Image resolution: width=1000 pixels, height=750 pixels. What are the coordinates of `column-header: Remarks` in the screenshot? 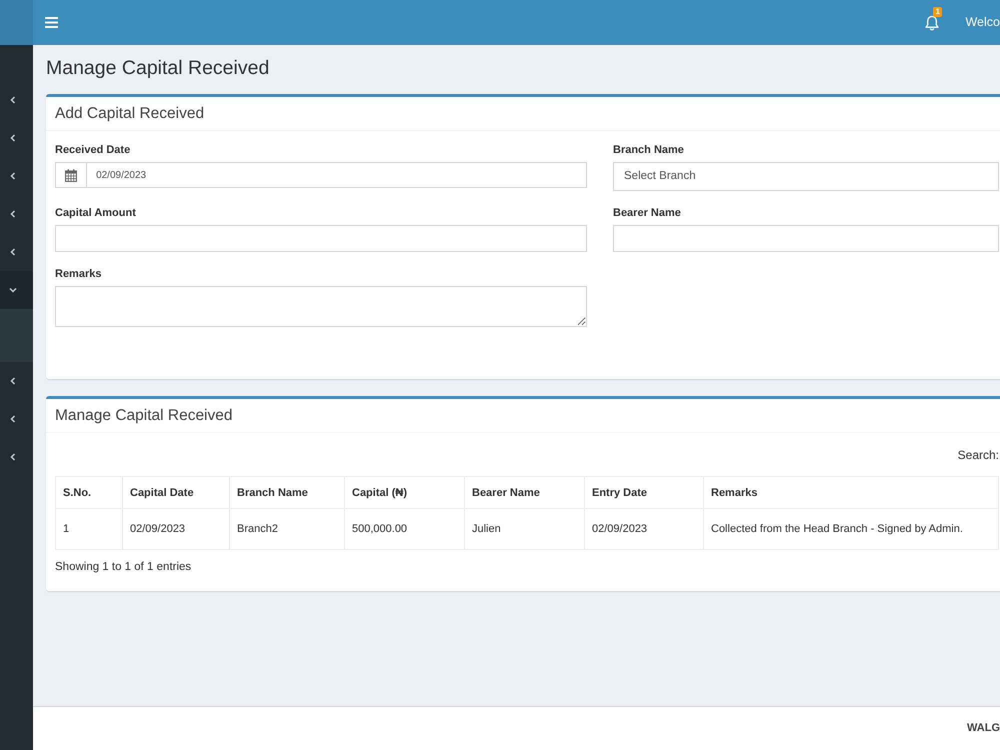 It's located at (851, 492).